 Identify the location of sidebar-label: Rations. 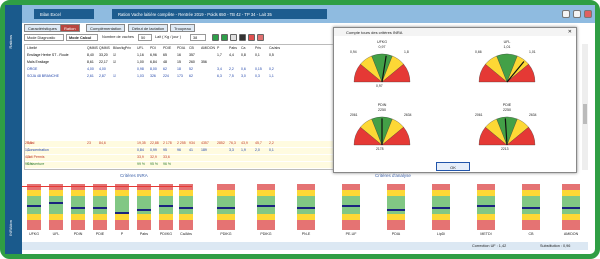
(10, 42).